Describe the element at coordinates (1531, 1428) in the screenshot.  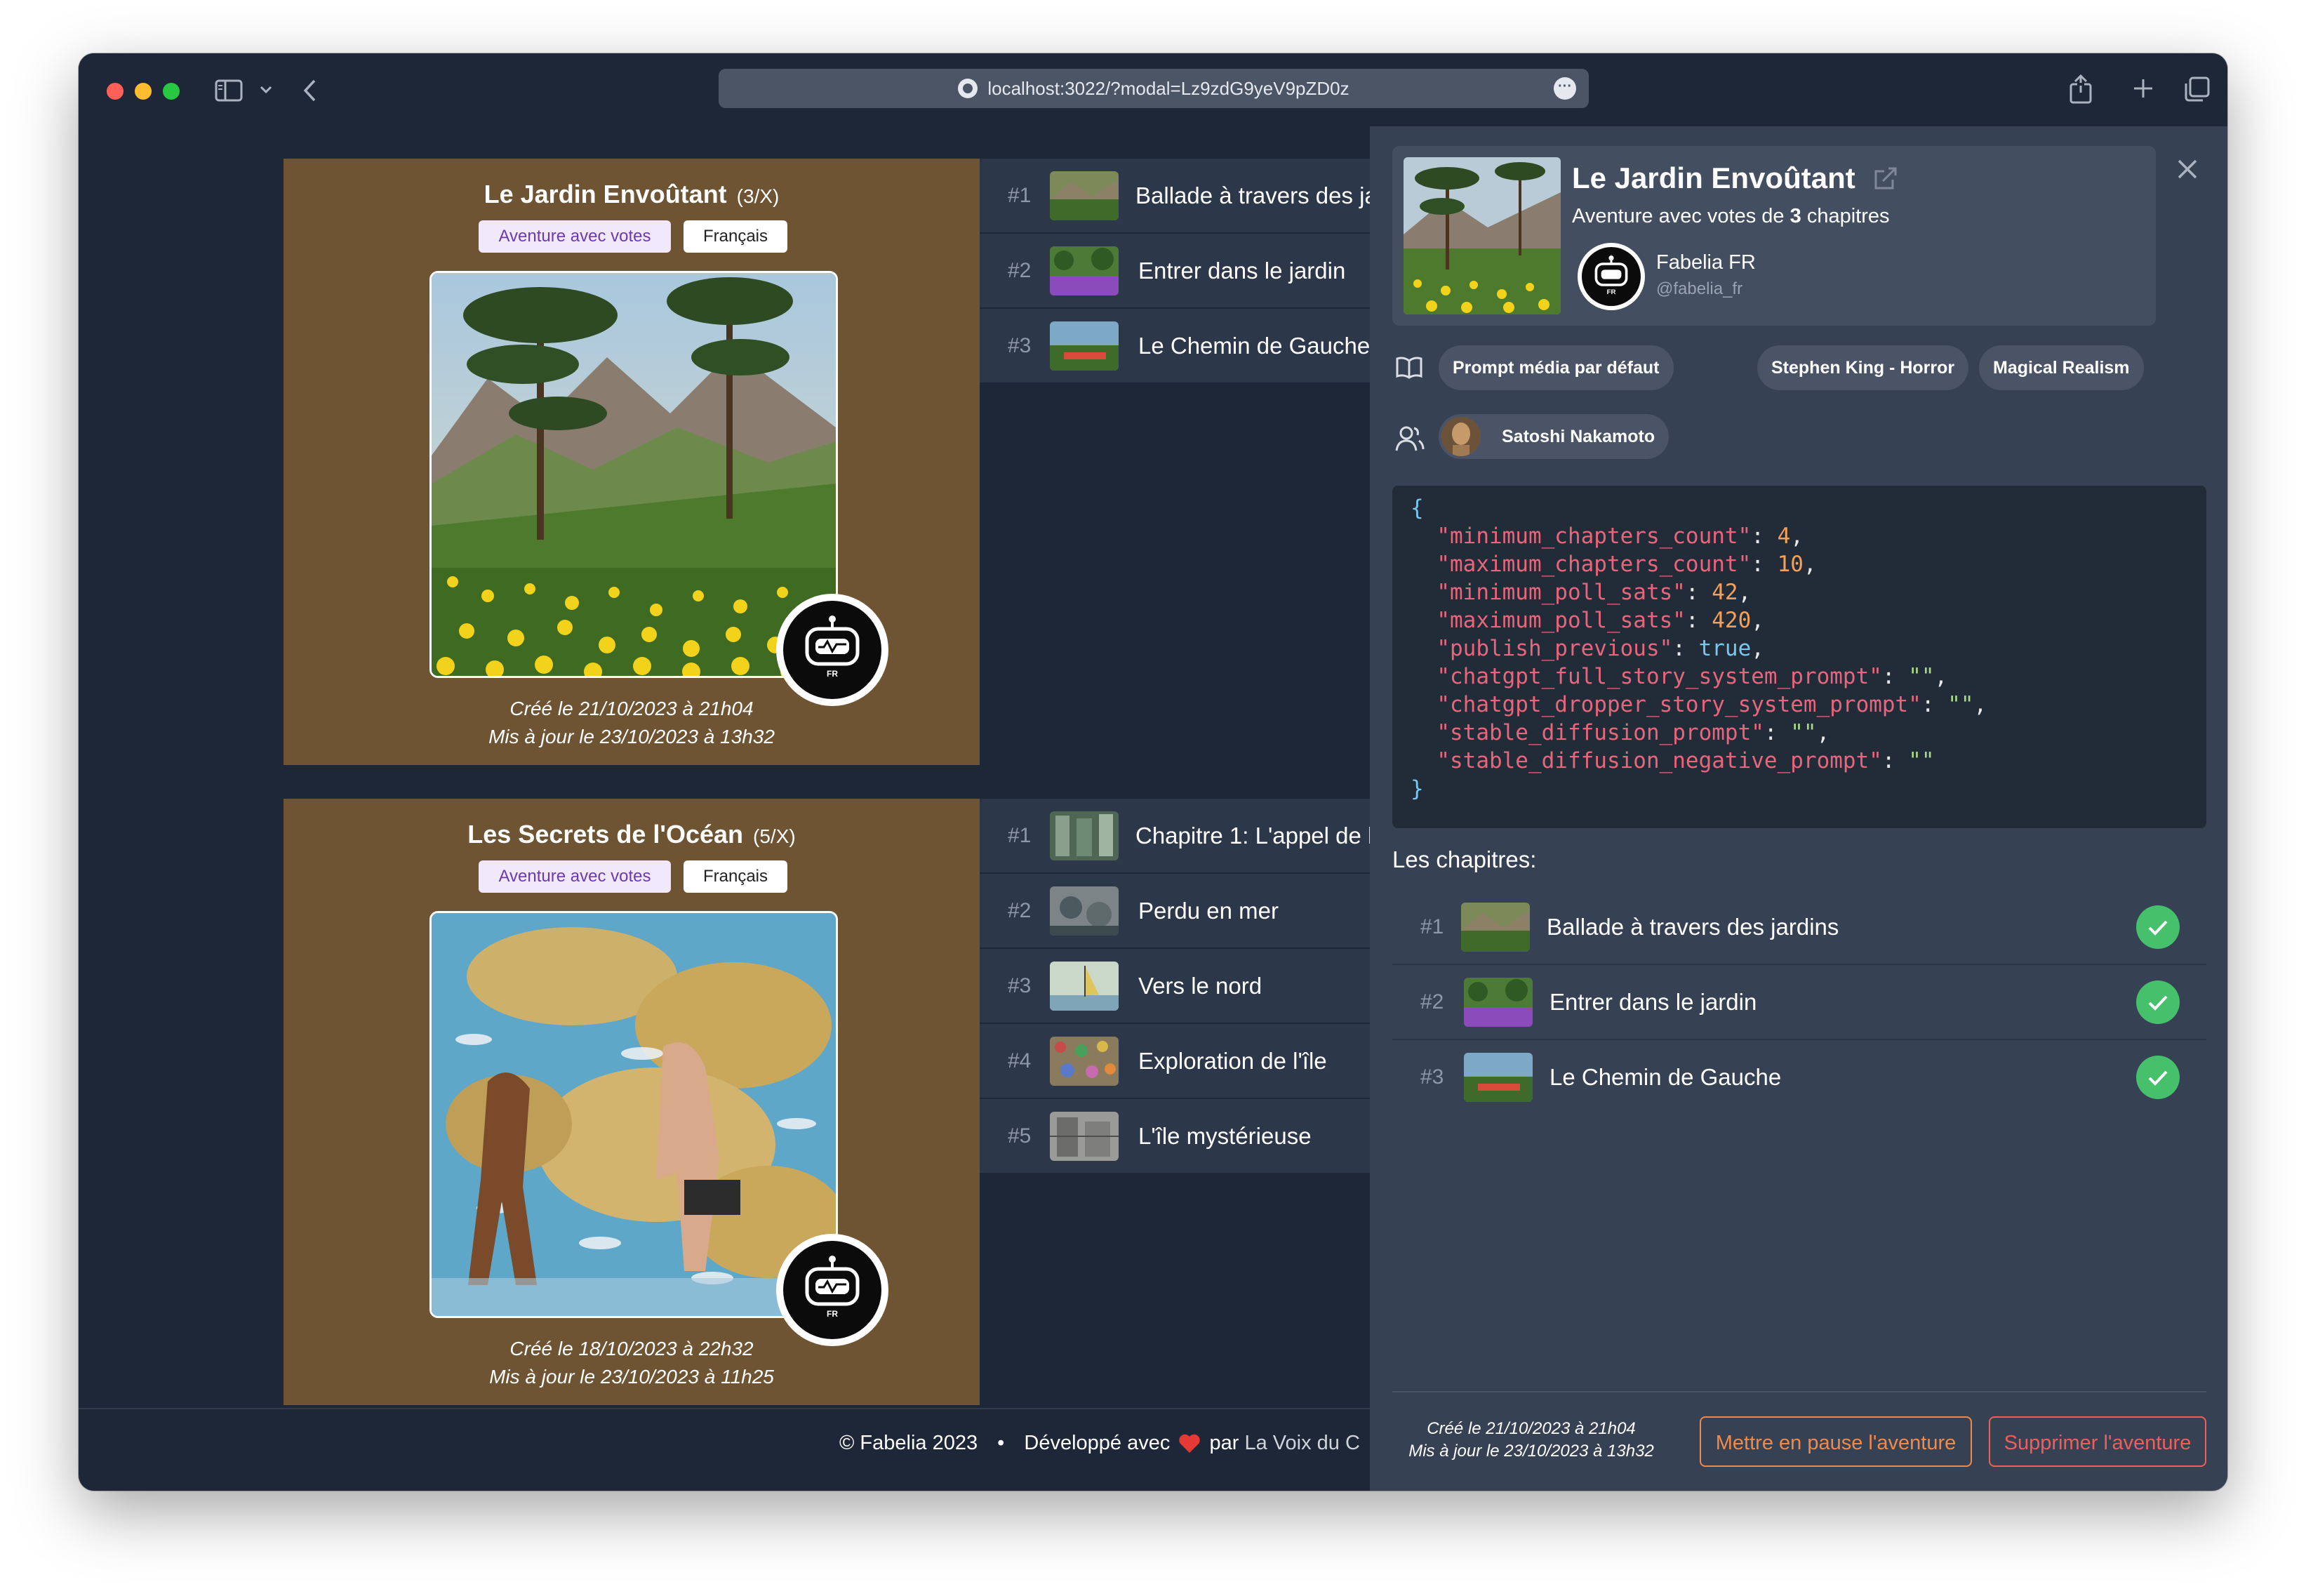
I see `created-date: Créé le 21/10/2023 à 21h04` at that location.